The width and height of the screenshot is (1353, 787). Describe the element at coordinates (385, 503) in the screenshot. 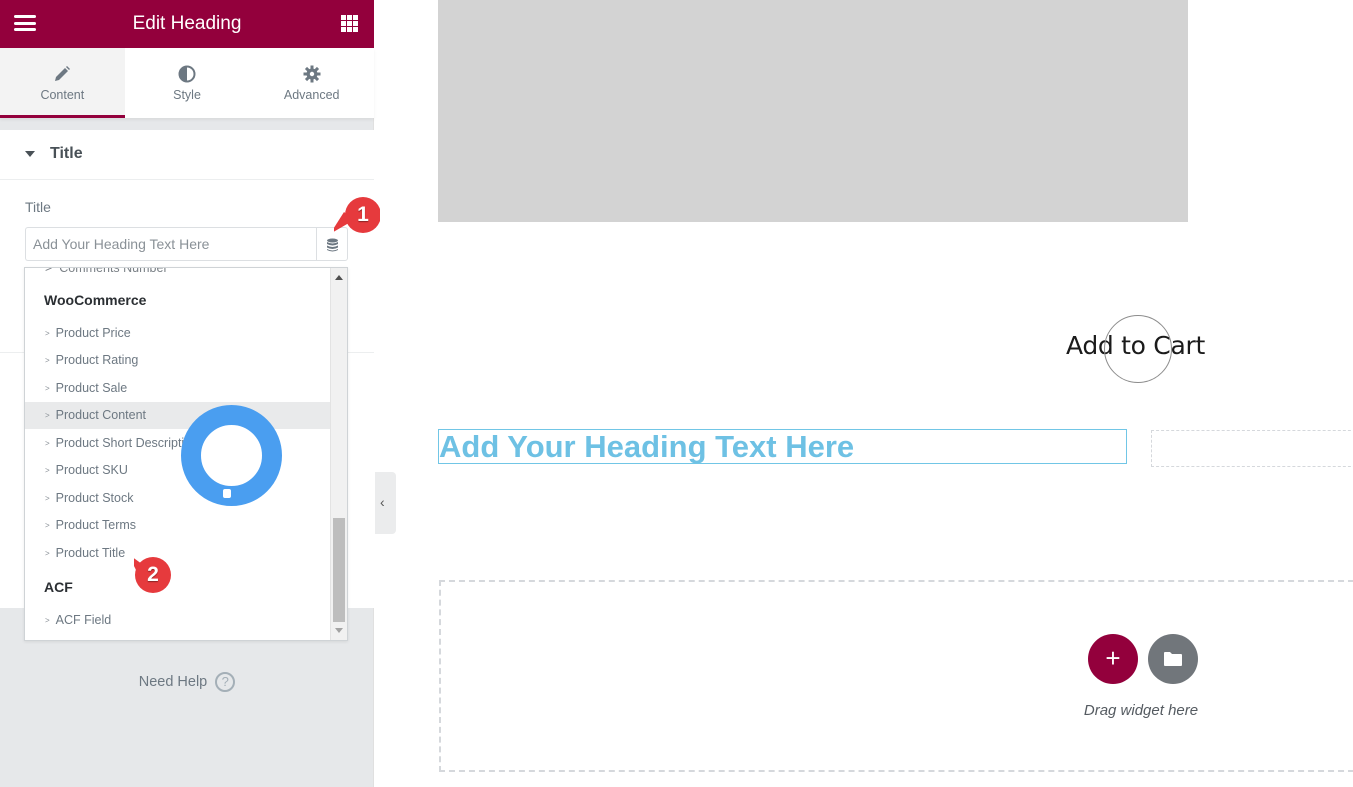

I see `panel-collapse-button: ‹` at that location.